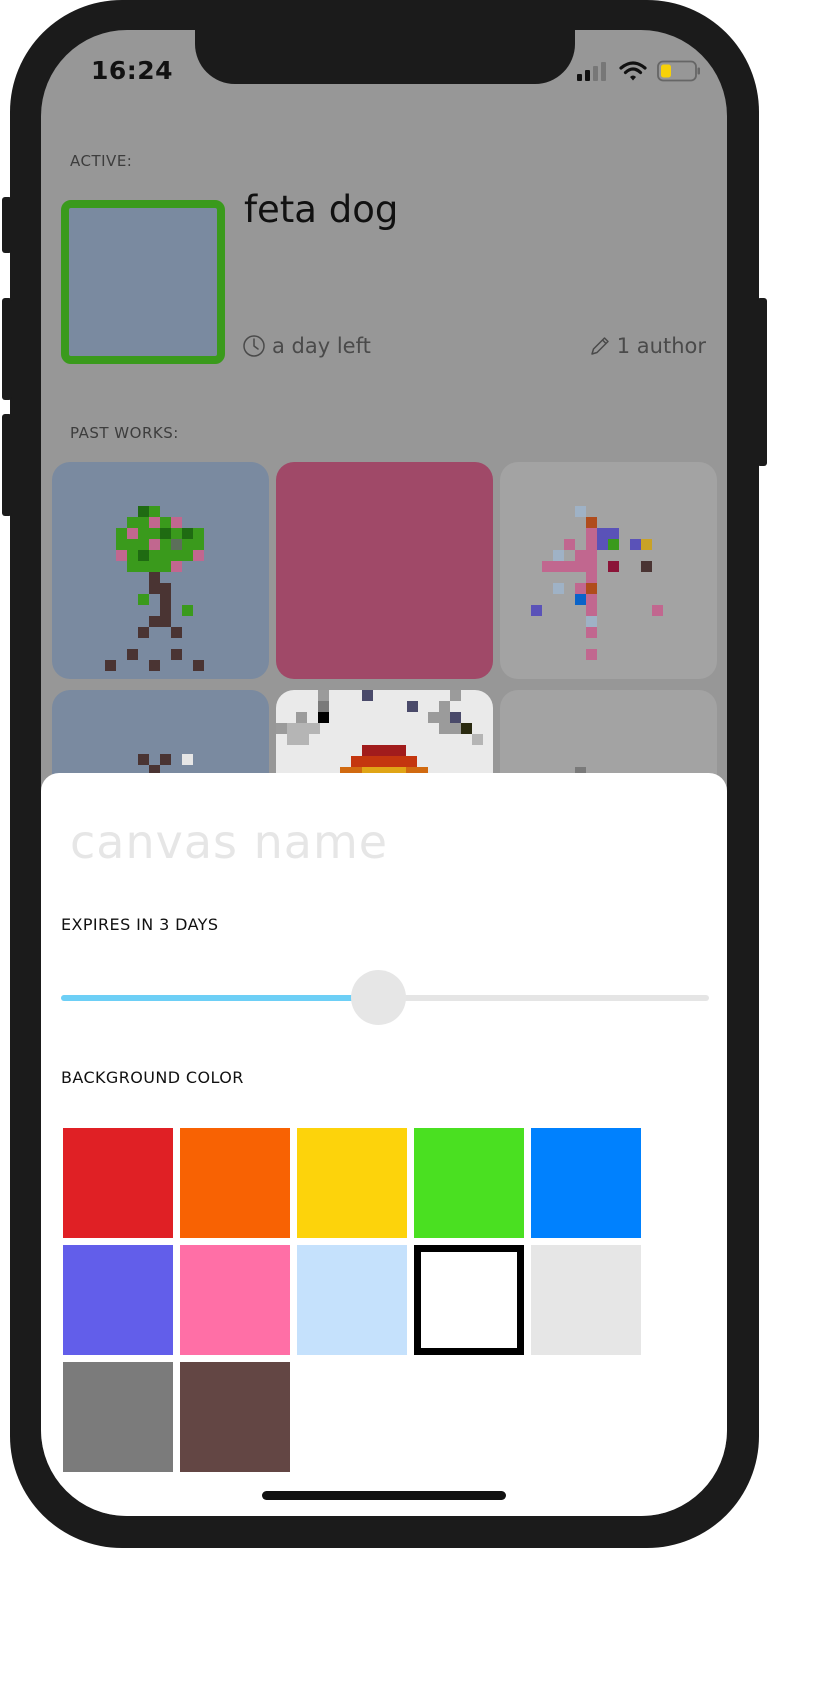 The image size is (834, 1702). I want to click on expiry-slider-fill, so click(220, 998).